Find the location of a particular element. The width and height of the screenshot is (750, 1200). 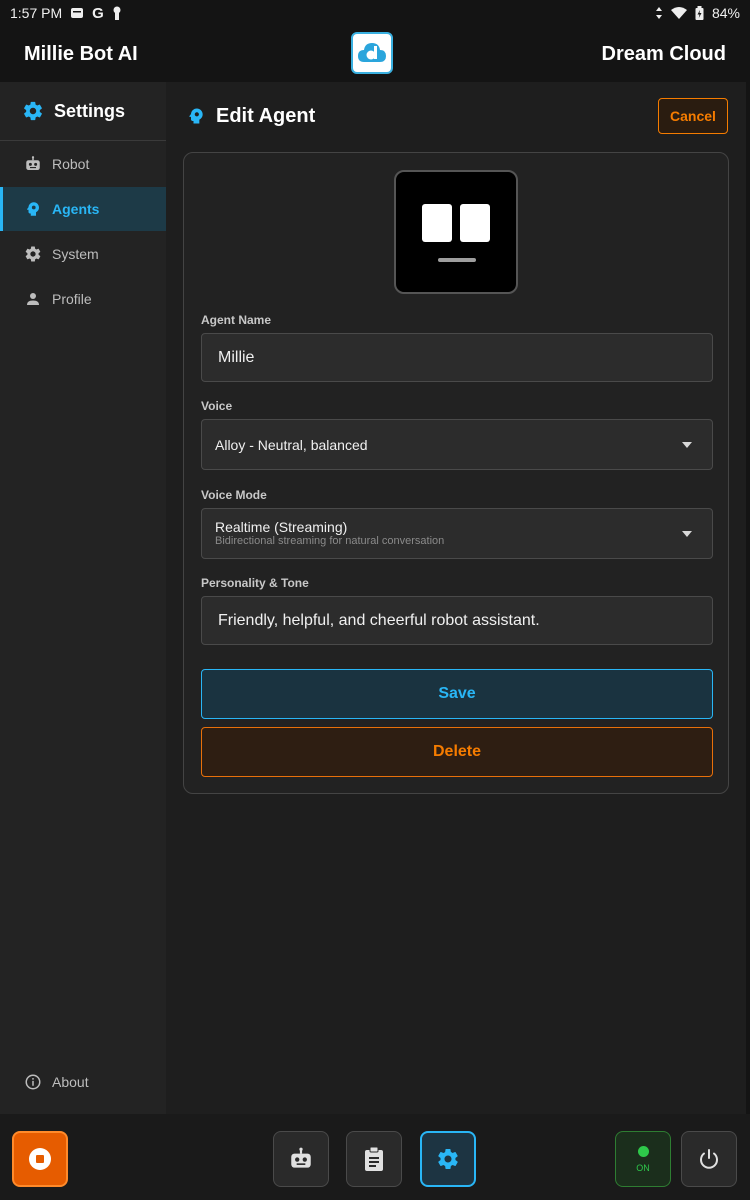

about-link: About is located at coordinates (83, 1082).